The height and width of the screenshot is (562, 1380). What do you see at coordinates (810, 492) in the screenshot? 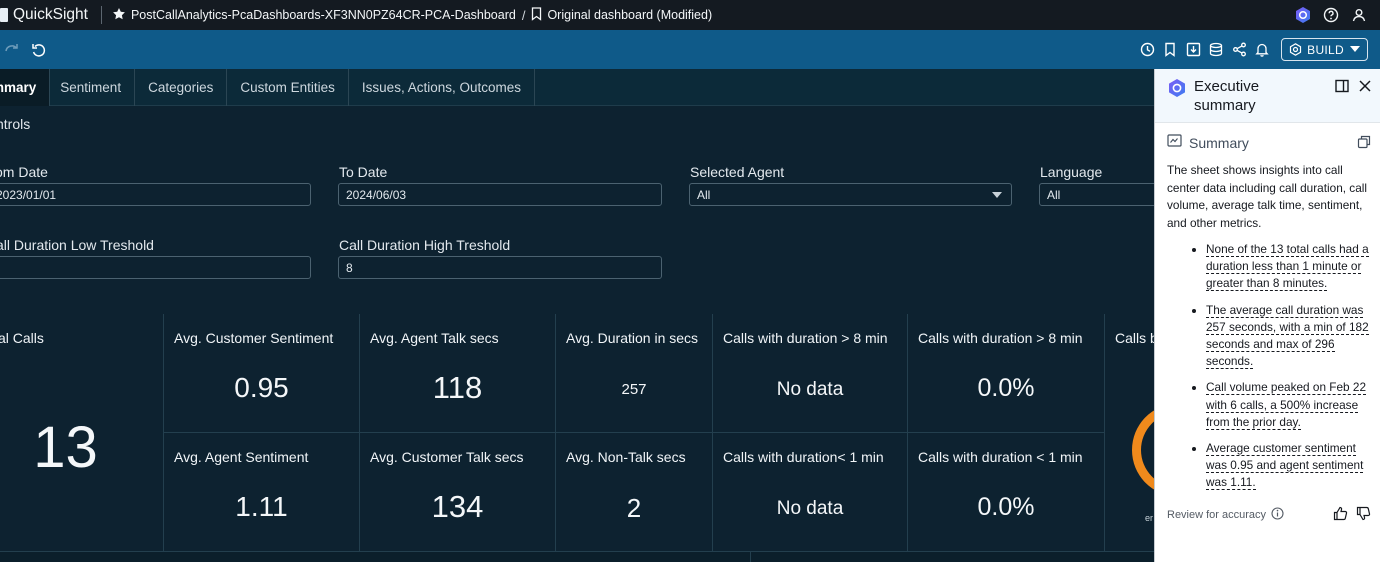
I see `kpi-calls-under-1-count: Calls with duration< 1 min No data` at bounding box center [810, 492].